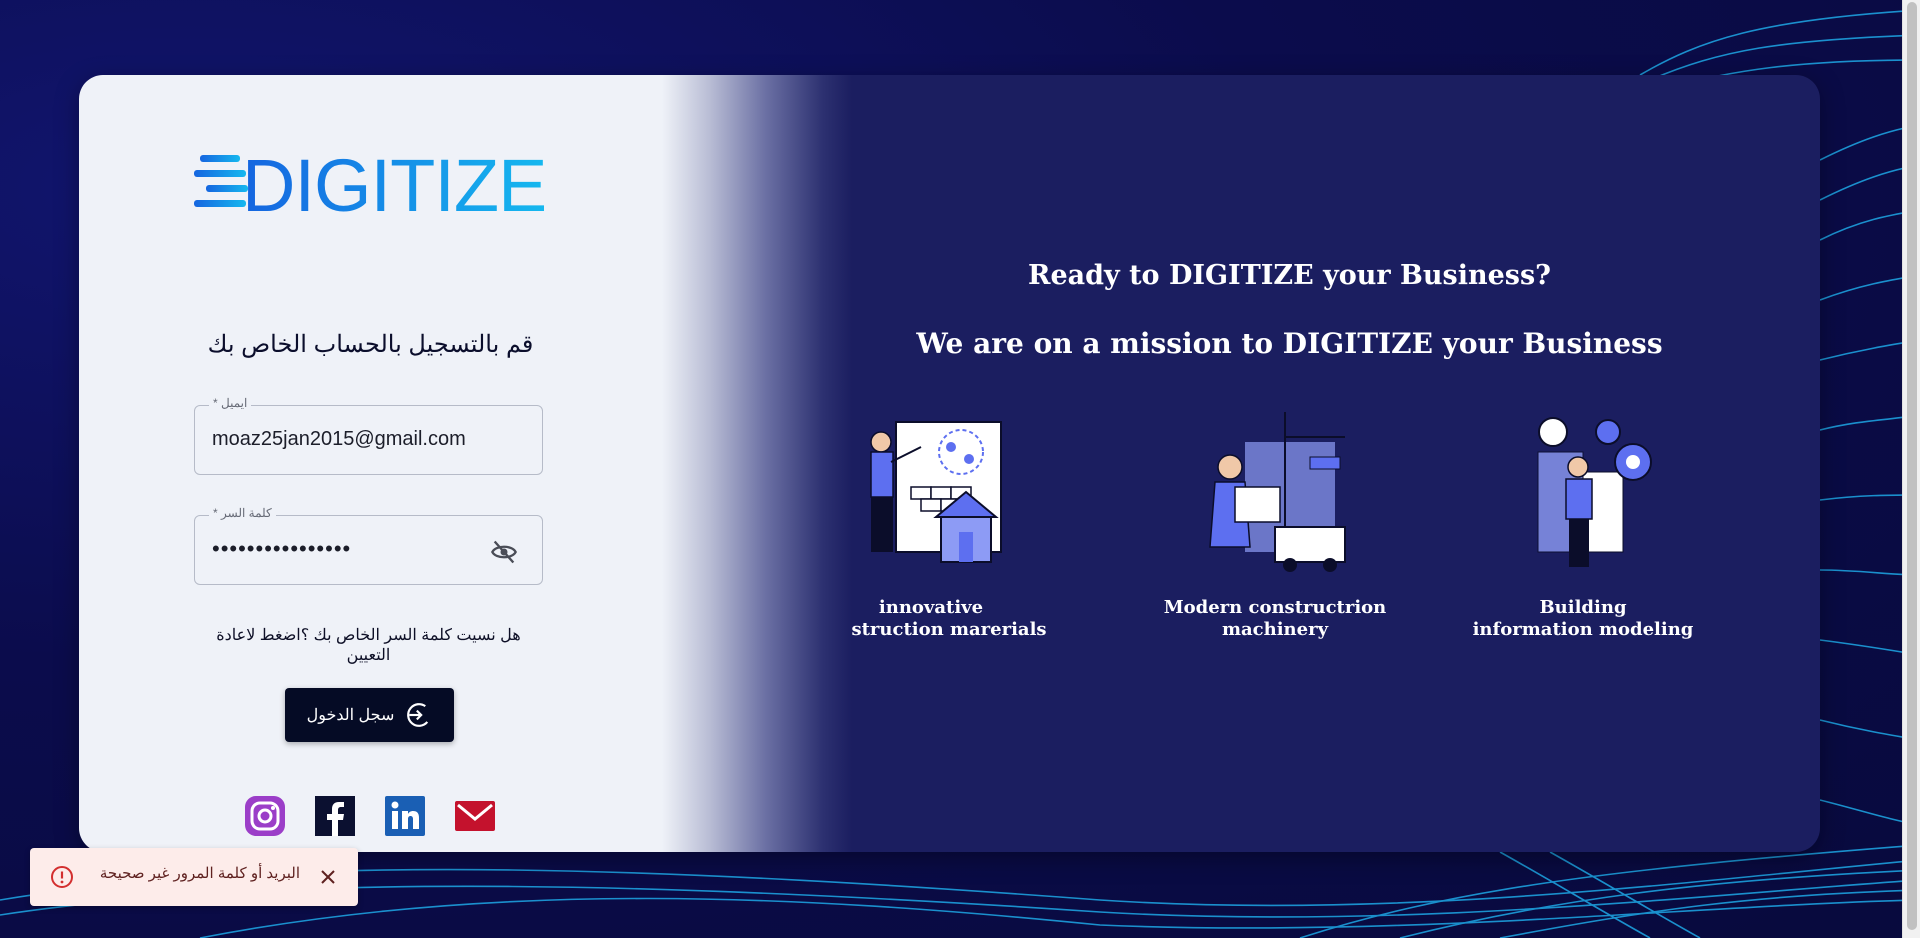 Image resolution: width=1920 pixels, height=938 pixels. Describe the element at coordinates (350, 715) in the screenshot. I see `login-button-label: سجل الدخول` at that location.